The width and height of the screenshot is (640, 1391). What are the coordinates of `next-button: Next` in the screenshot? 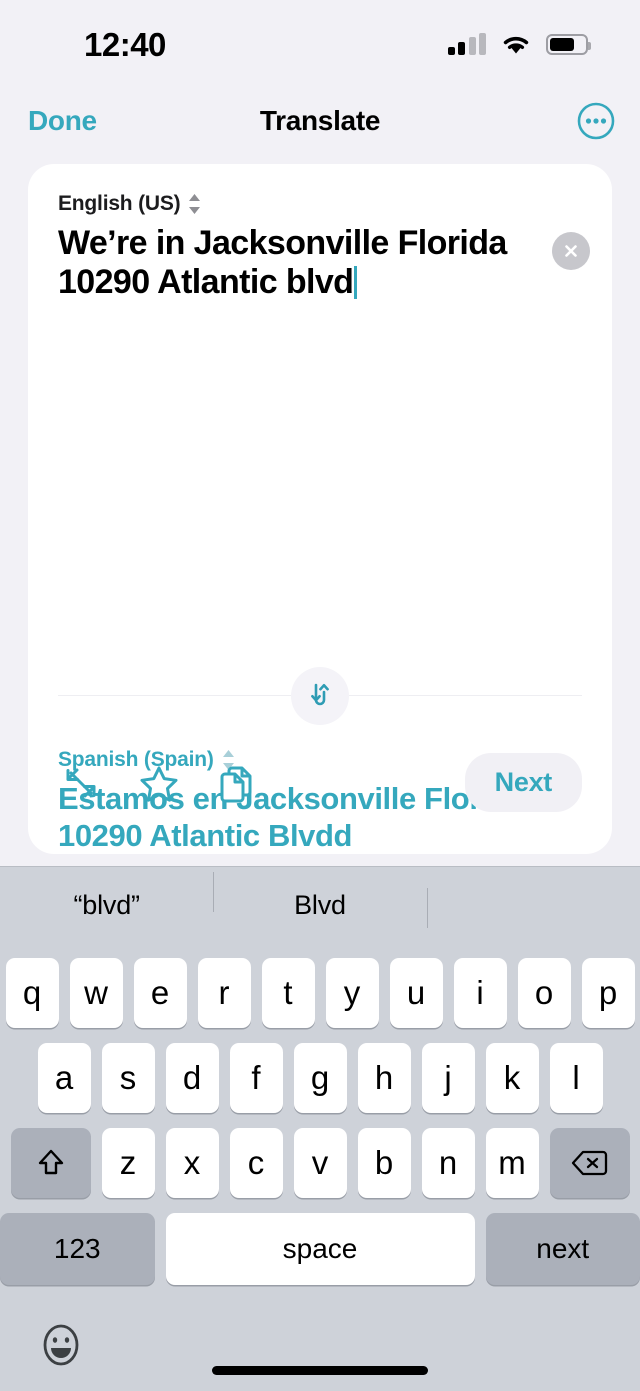 It's located at (523, 782).